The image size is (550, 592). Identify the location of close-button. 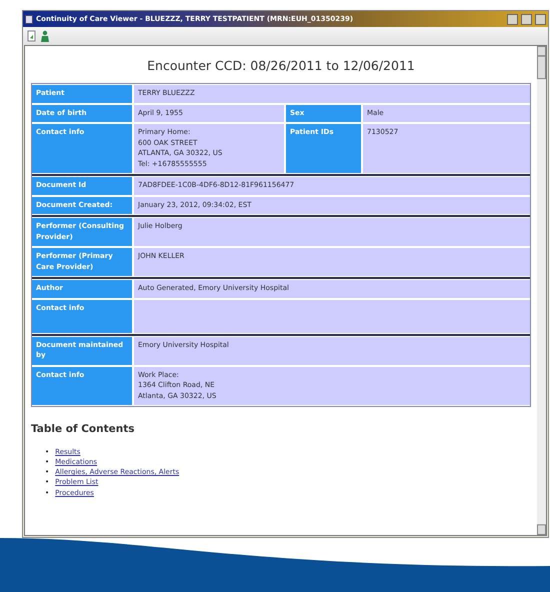
(540, 19).